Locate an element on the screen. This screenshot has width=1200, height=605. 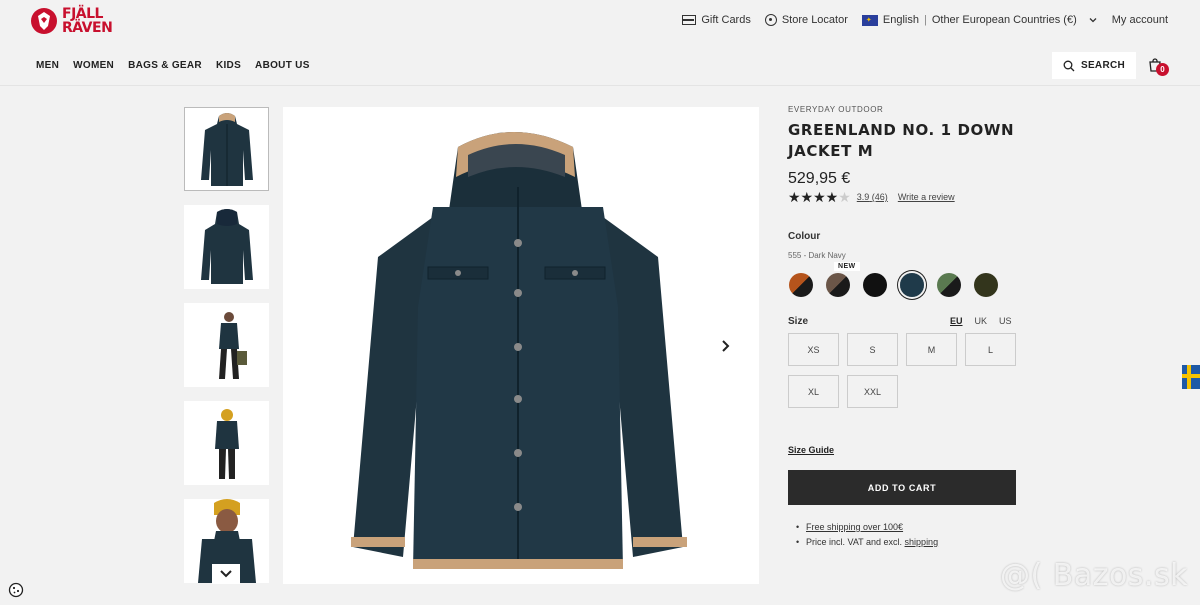
cart-count-badge: 0 is located at coordinates (1162, 69).